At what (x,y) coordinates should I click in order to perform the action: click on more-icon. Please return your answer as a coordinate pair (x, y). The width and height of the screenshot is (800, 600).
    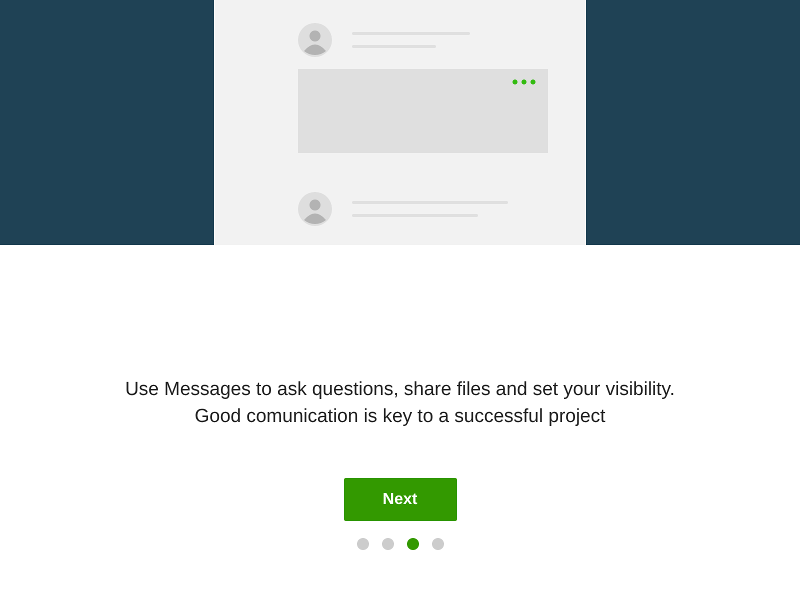
    Looking at the image, I should click on (524, 82).